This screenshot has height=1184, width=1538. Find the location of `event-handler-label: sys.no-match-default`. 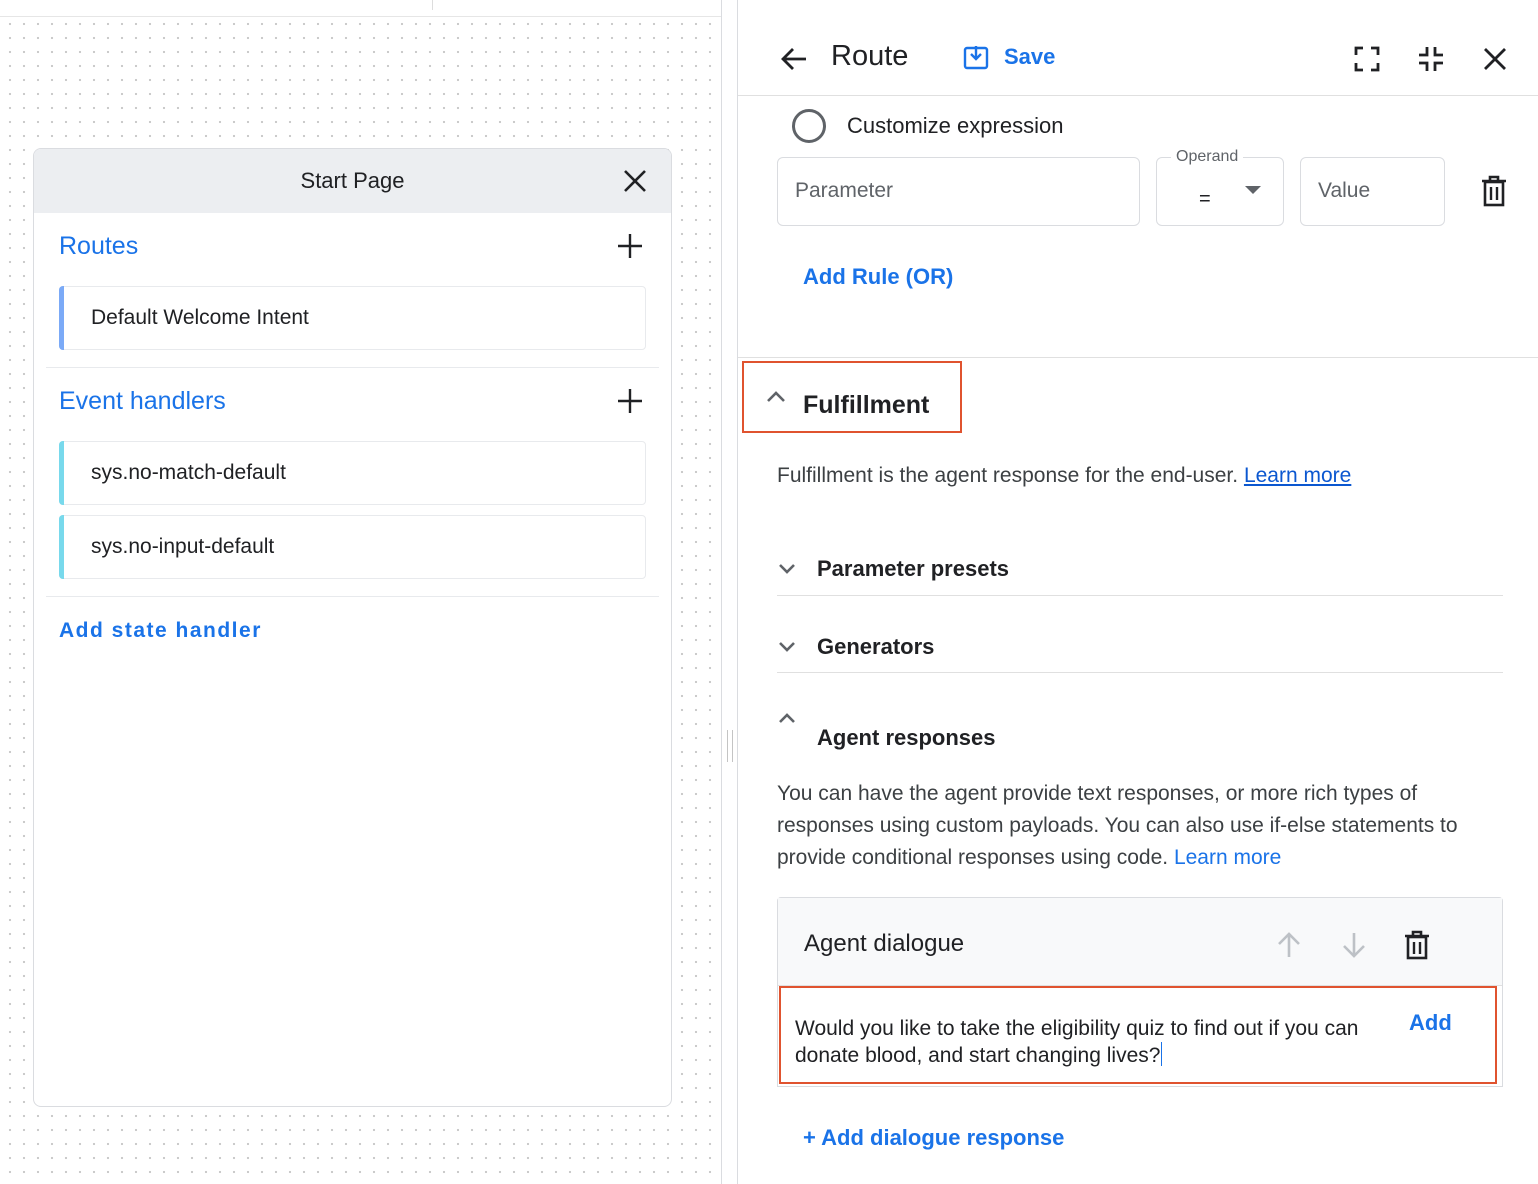

event-handler-label: sys.no-match-default is located at coordinates (188, 472).